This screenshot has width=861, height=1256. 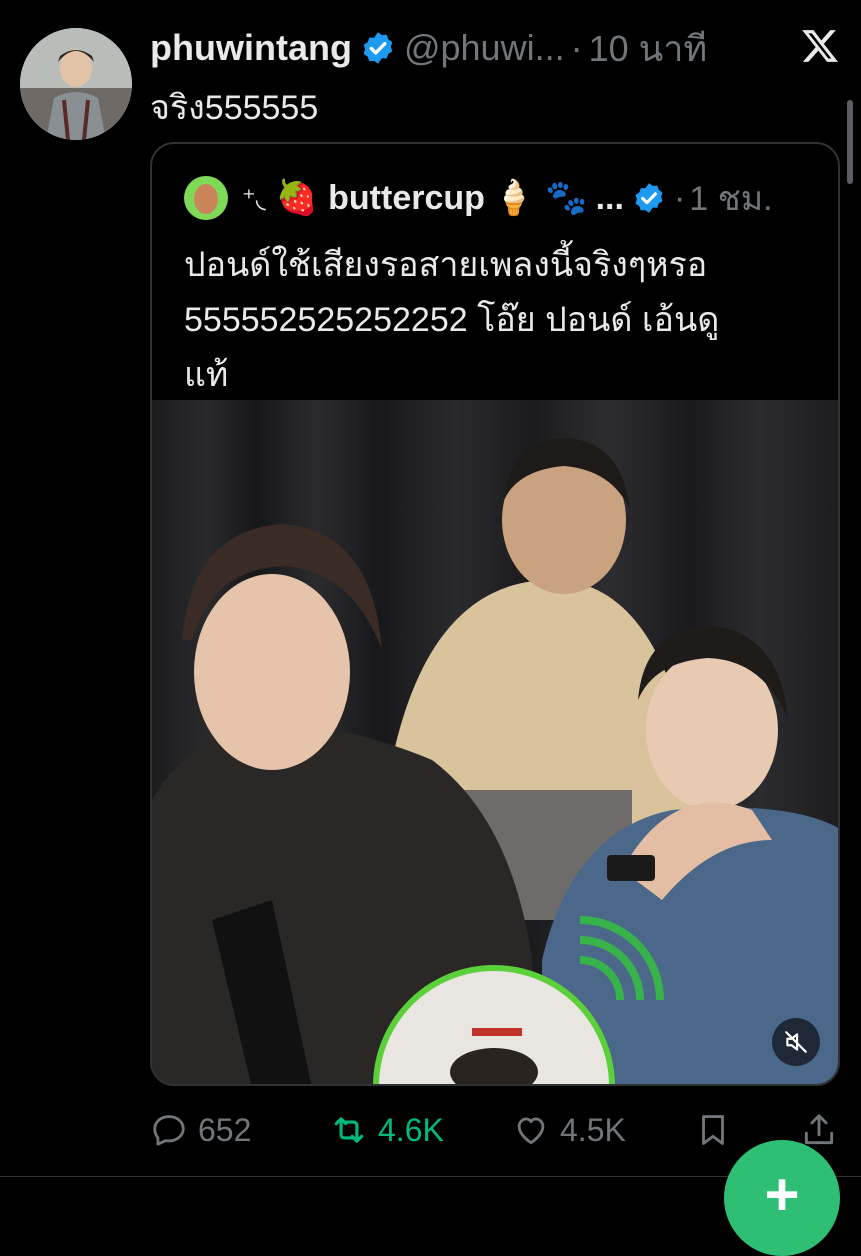 I want to click on quoted-display-name: buttercup, so click(x=406, y=198).